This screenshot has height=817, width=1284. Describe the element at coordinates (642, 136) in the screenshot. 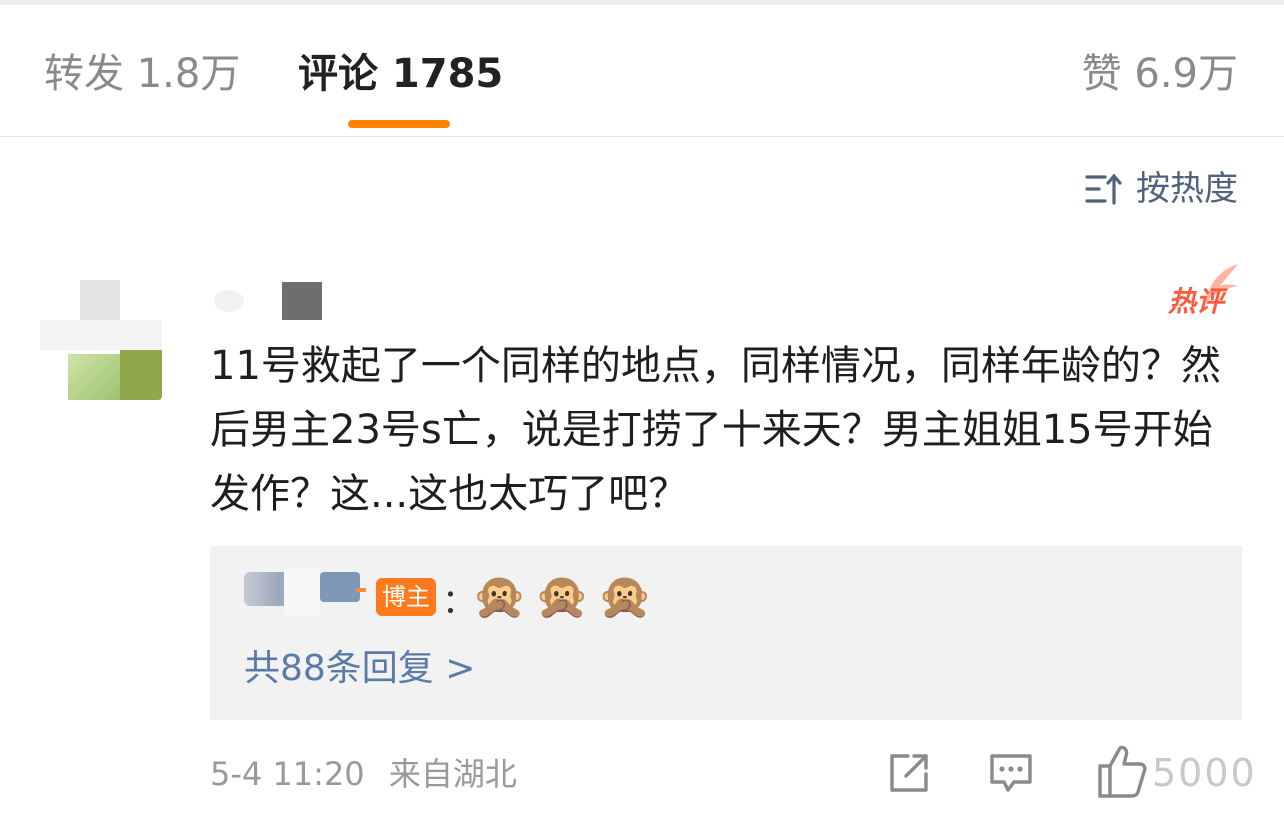

I see `tab-divider` at that location.